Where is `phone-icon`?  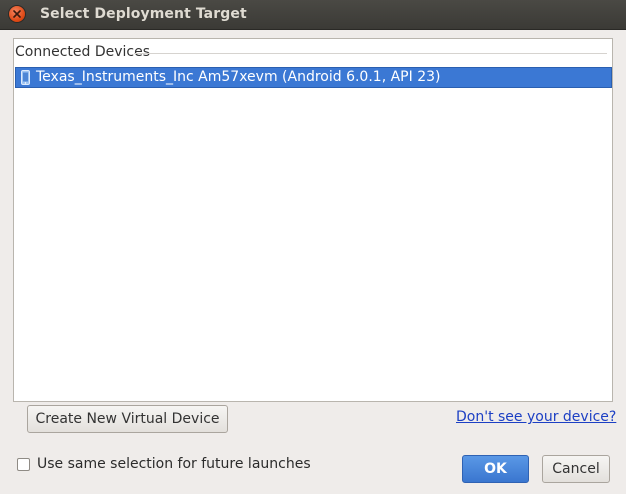
phone-icon is located at coordinates (25, 77).